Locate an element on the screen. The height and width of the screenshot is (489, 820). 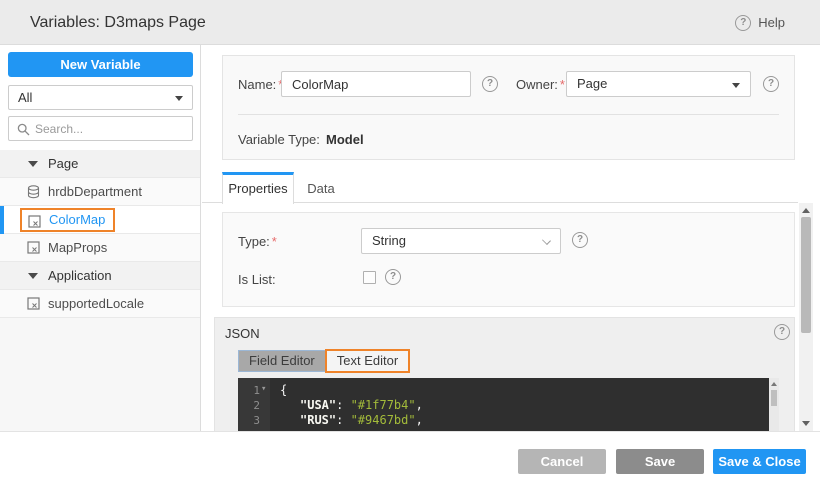
save-and-close-button: Save & Close is located at coordinates (759, 461).